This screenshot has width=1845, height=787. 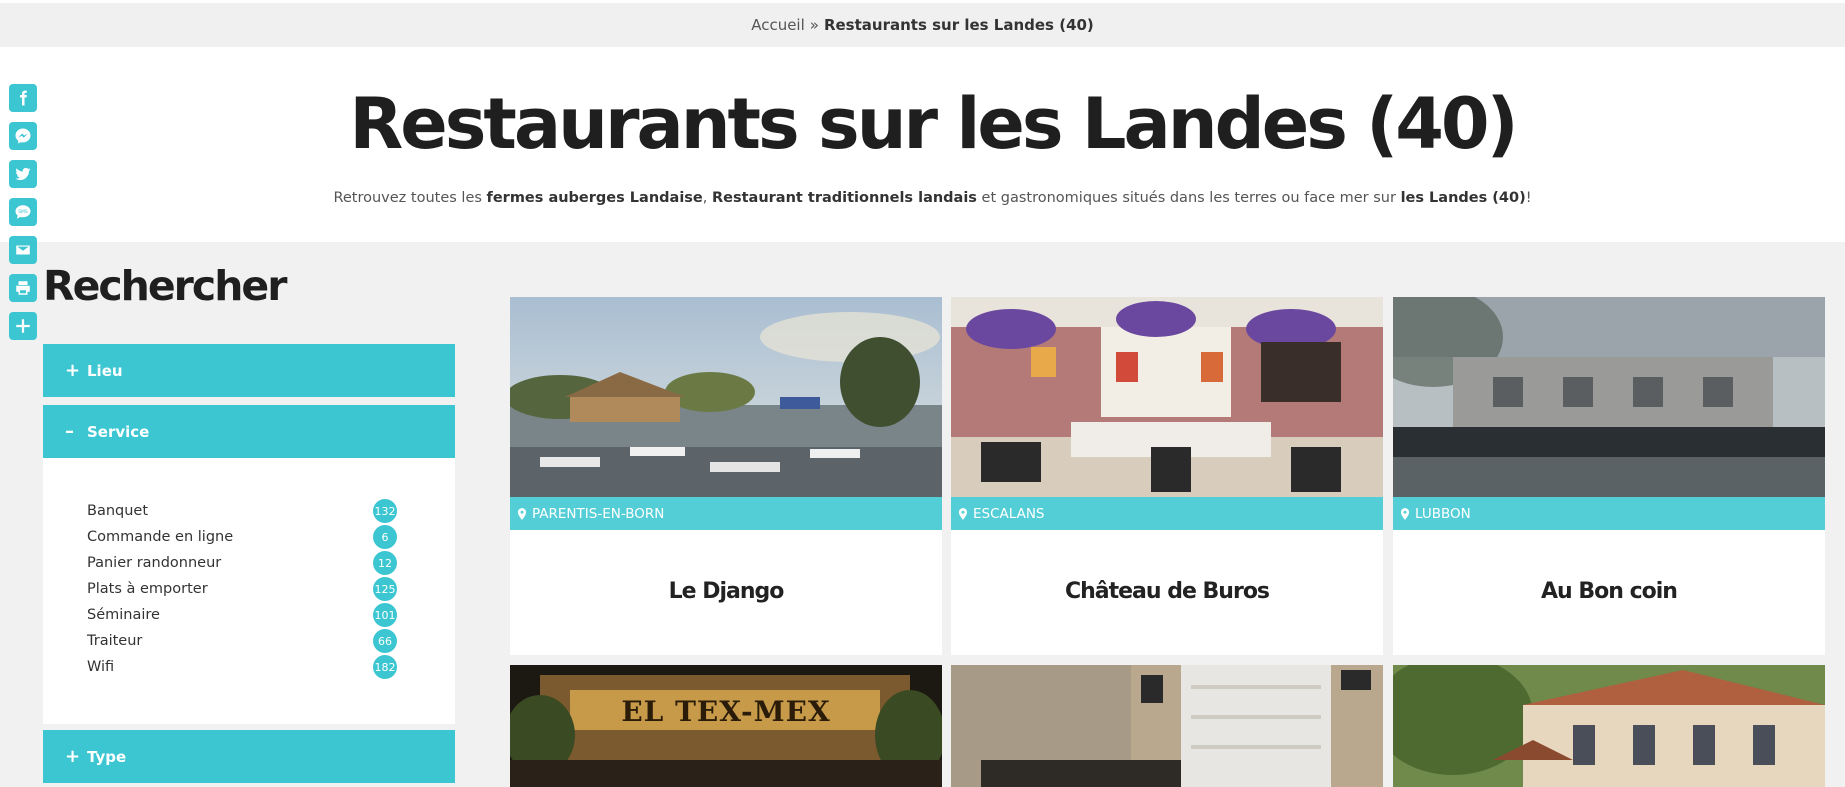 What do you see at coordinates (1443, 513) in the screenshot?
I see `location-label: LUBBON` at bounding box center [1443, 513].